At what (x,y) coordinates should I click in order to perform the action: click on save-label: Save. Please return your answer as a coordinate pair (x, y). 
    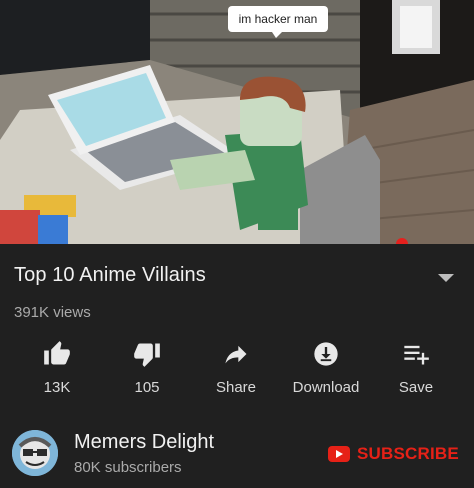
    Looking at the image, I should click on (416, 387).